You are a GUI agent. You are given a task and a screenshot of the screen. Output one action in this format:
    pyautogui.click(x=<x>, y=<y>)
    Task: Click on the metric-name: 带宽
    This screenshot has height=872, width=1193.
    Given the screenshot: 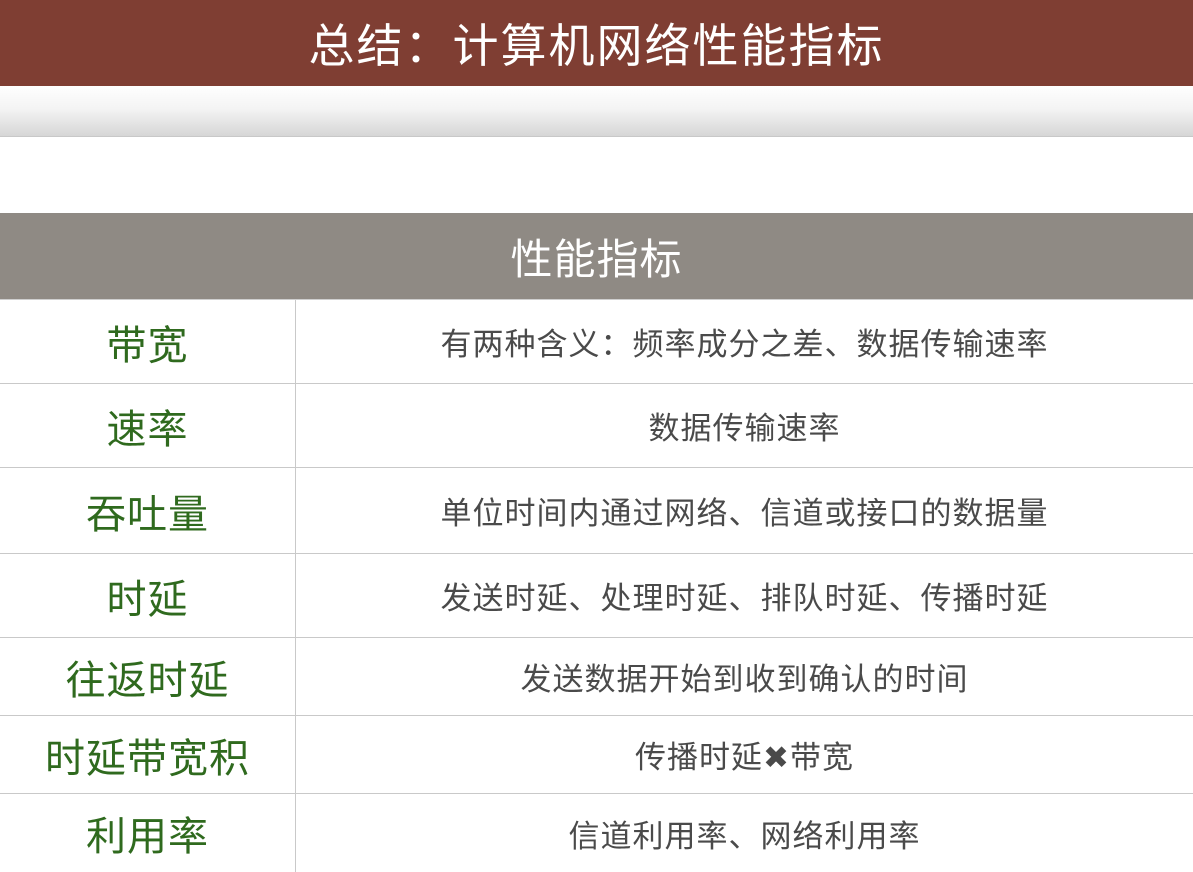 What is the action you would take?
    pyautogui.click(x=148, y=341)
    